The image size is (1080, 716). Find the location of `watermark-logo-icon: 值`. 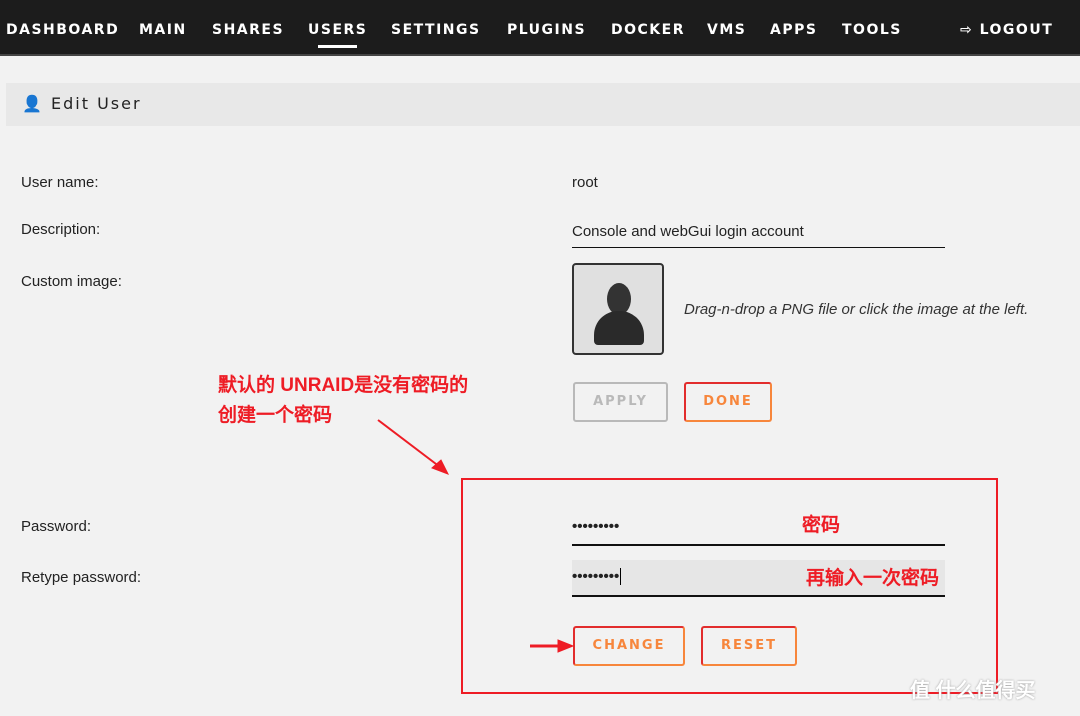

watermark-logo-icon: 值 is located at coordinates (920, 691).